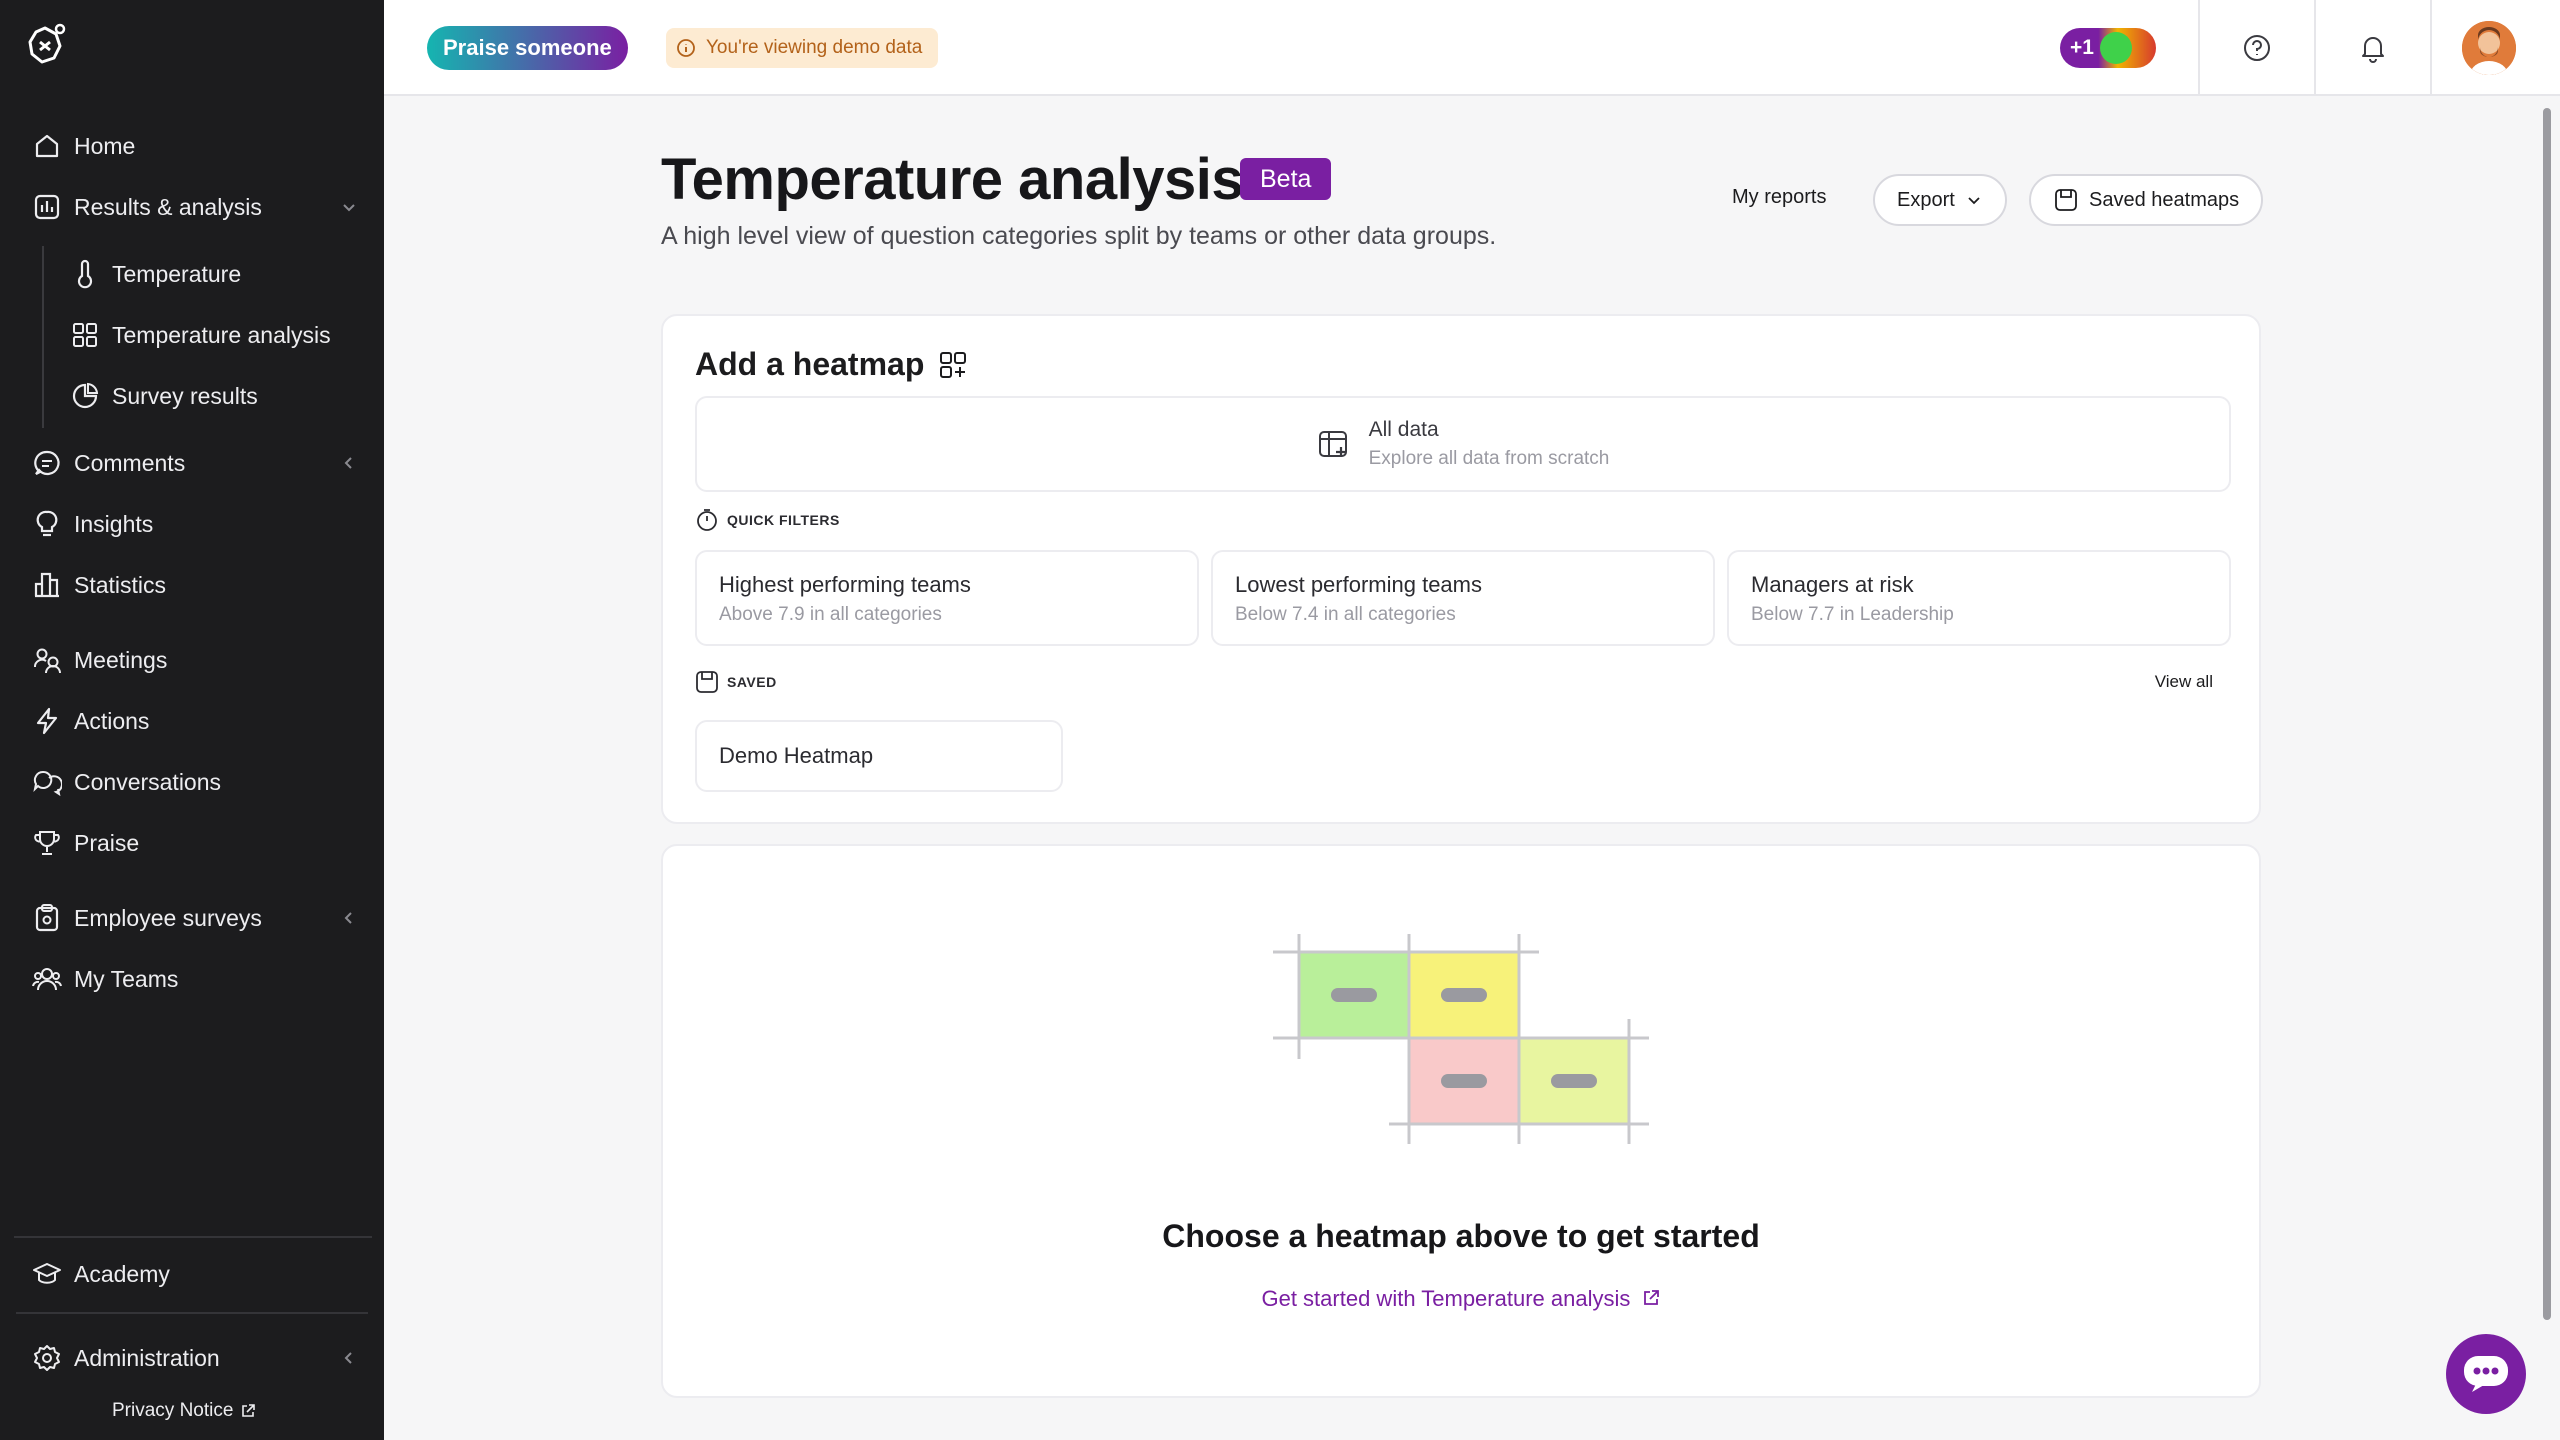  I want to click on lightbulb-icon, so click(47, 524).